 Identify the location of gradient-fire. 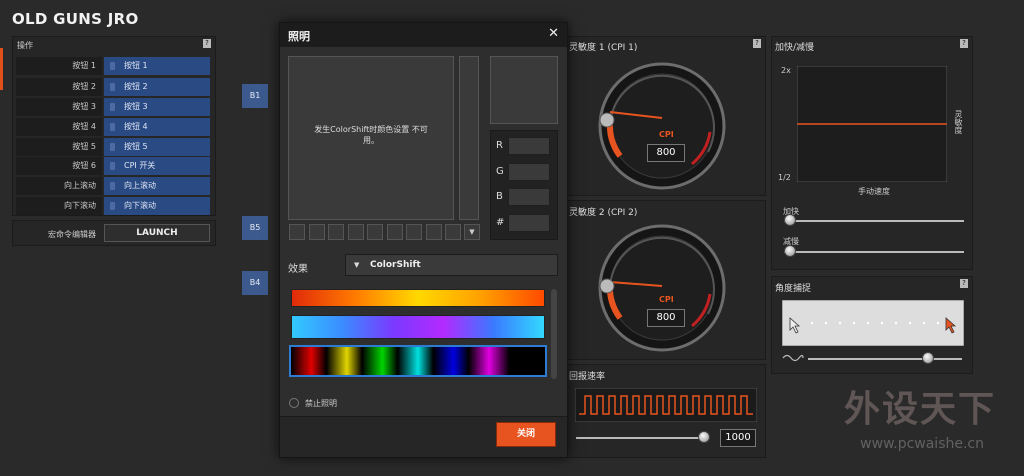
(418, 298).